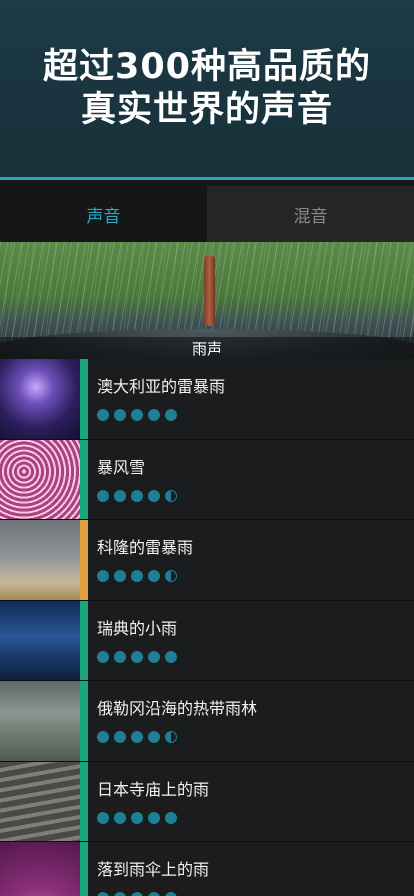 The height and width of the screenshot is (896, 414). Describe the element at coordinates (206, 109) in the screenshot. I see `promo-line-2: 真实世界的声音` at that location.